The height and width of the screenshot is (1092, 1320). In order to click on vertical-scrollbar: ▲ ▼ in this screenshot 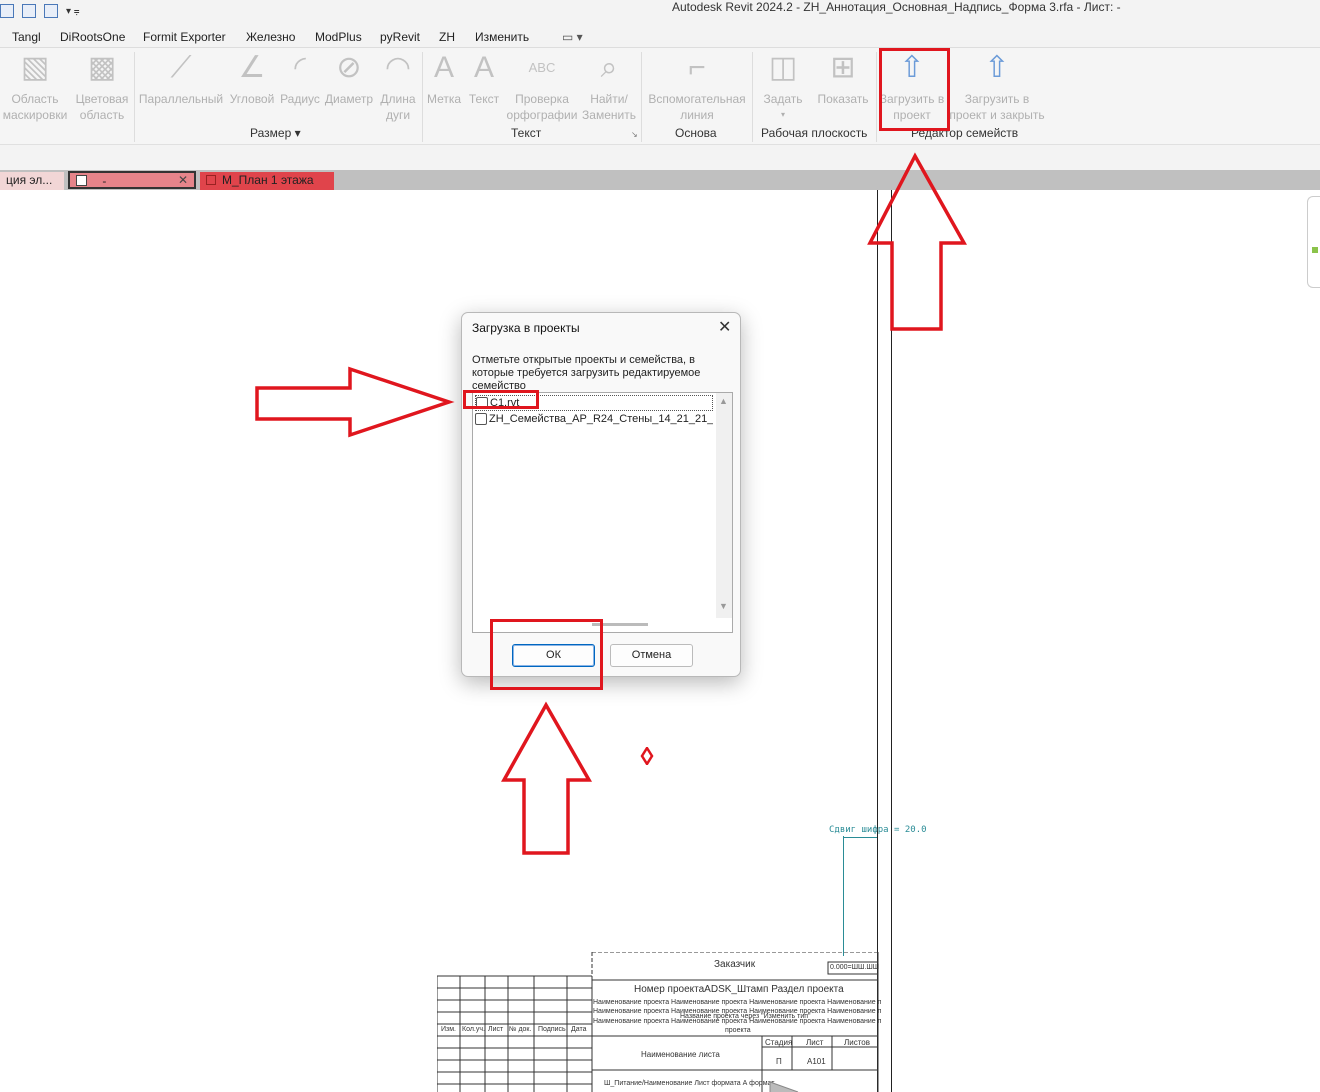, I will do `click(724, 505)`.